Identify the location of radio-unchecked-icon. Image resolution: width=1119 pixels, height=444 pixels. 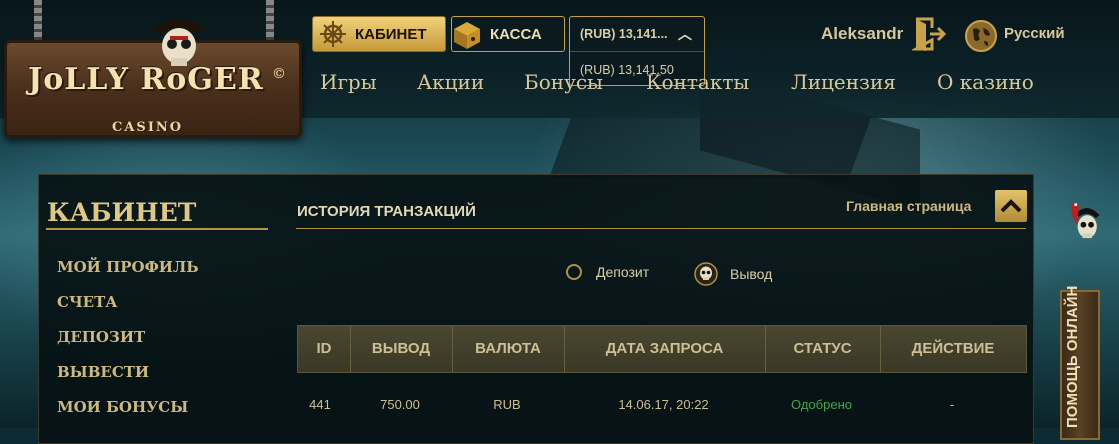
(574, 272).